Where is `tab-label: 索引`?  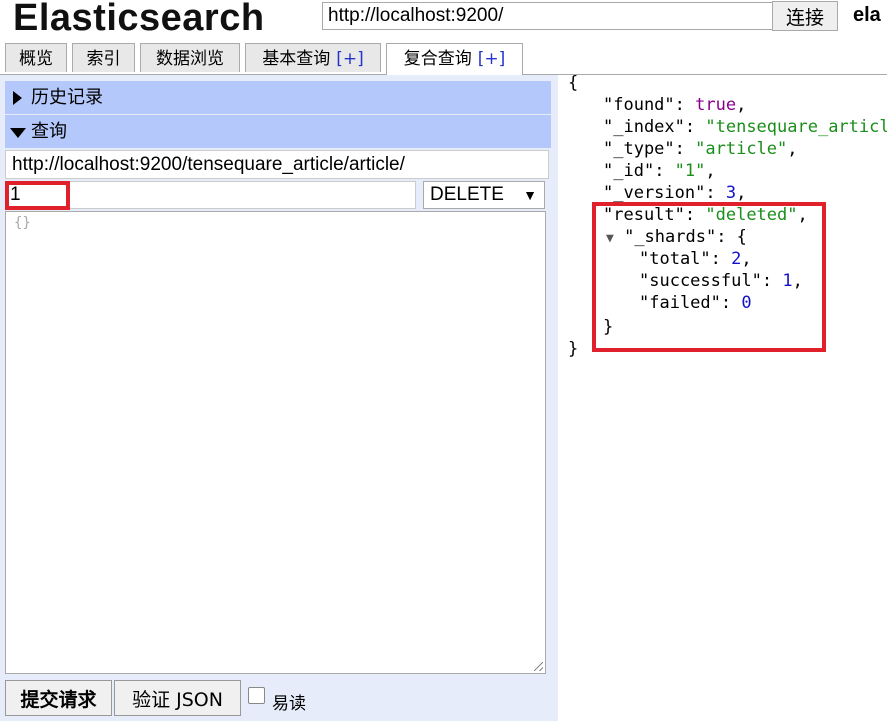 tab-label: 索引 is located at coordinates (103, 59).